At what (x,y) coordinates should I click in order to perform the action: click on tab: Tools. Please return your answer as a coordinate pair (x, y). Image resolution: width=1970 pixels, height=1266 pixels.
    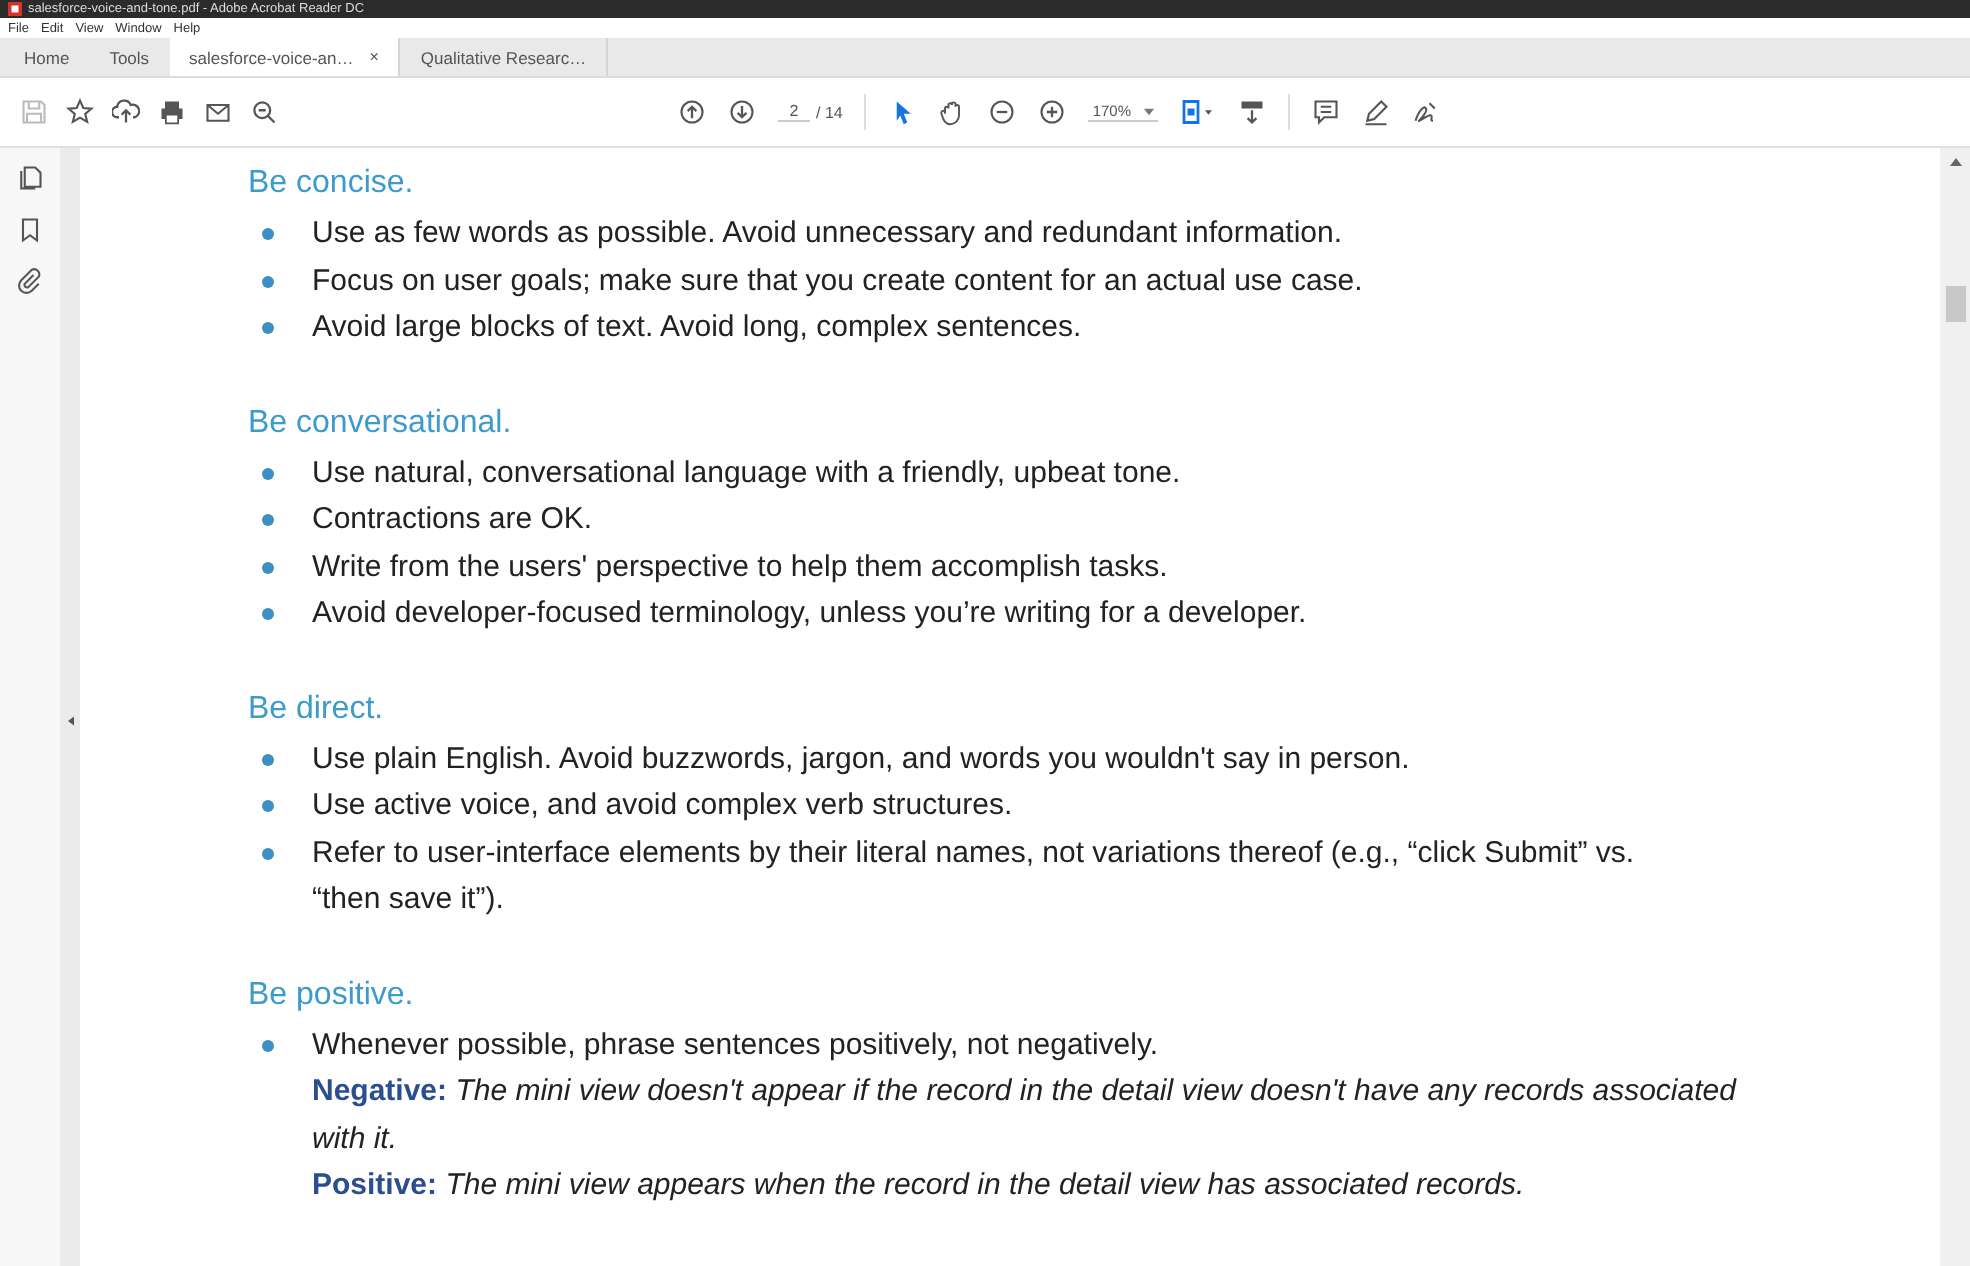
    Looking at the image, I should click on (129, 57).